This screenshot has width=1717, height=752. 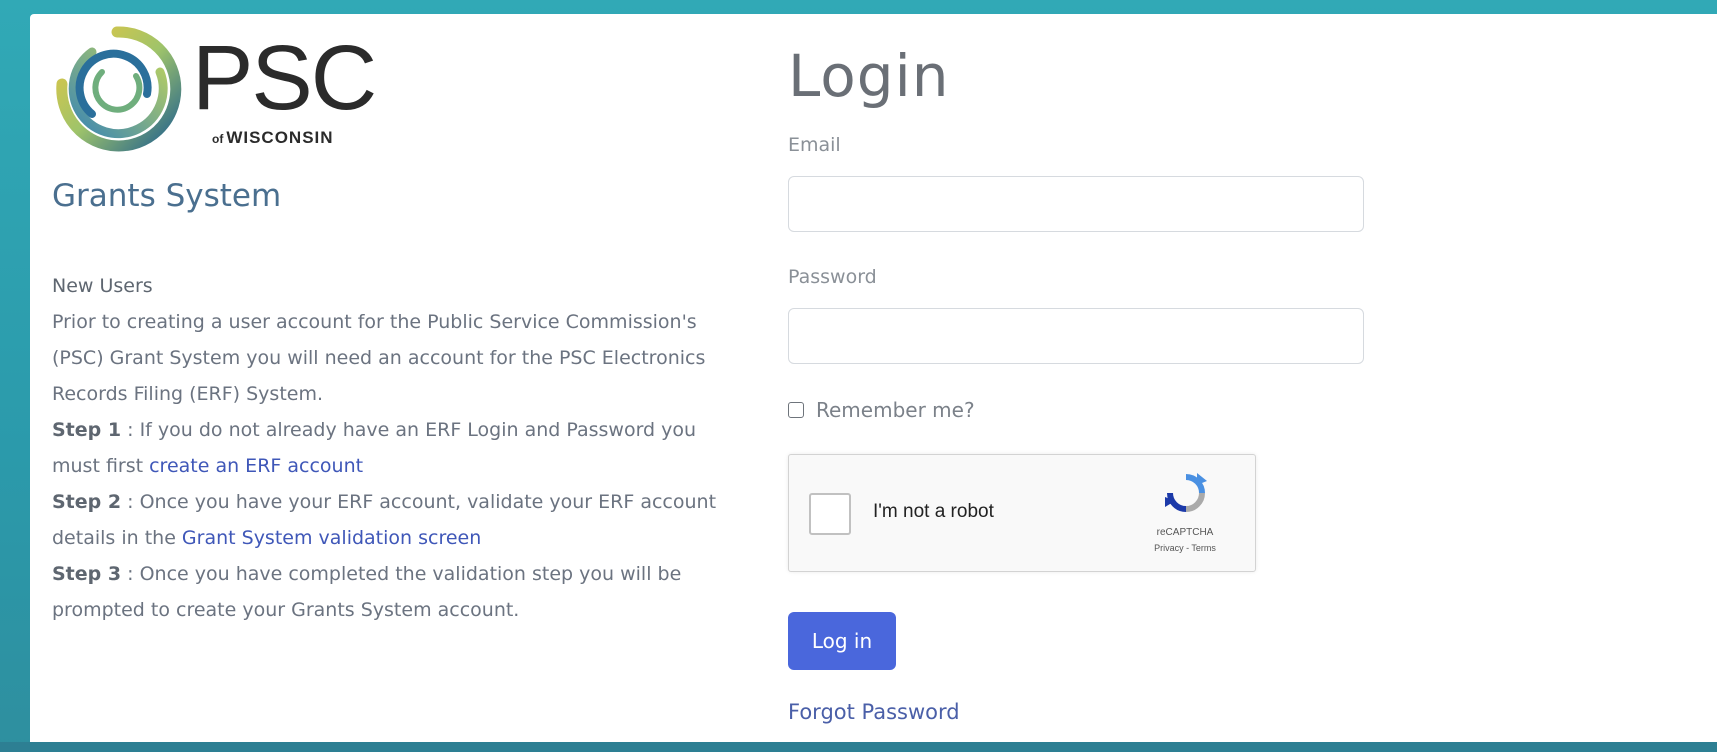 I want to click on remember-me-label: Remember me?, so click(x=895, y=410).